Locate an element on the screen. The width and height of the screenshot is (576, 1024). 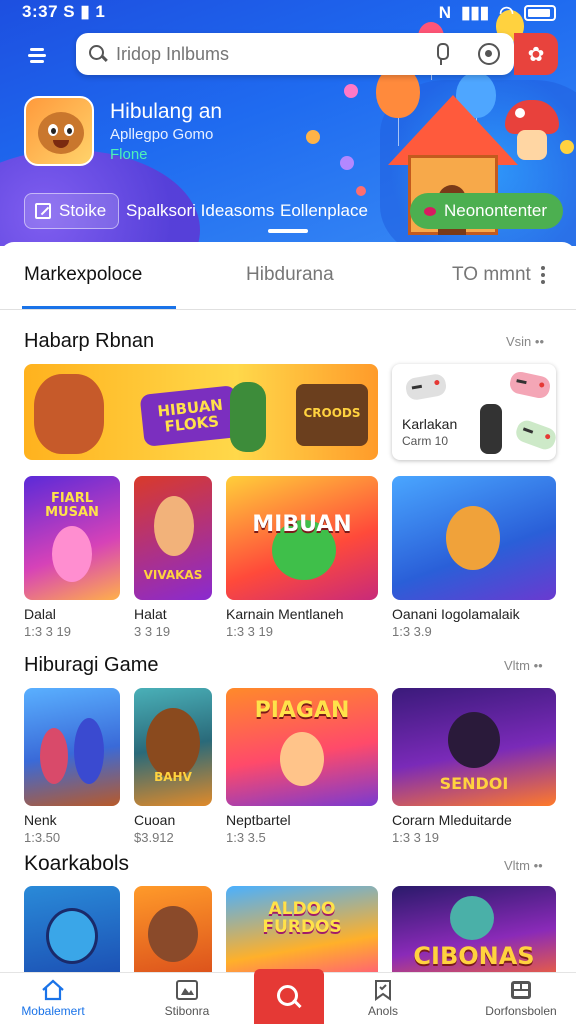
cowboy-character is located at coordinates (173, 934).